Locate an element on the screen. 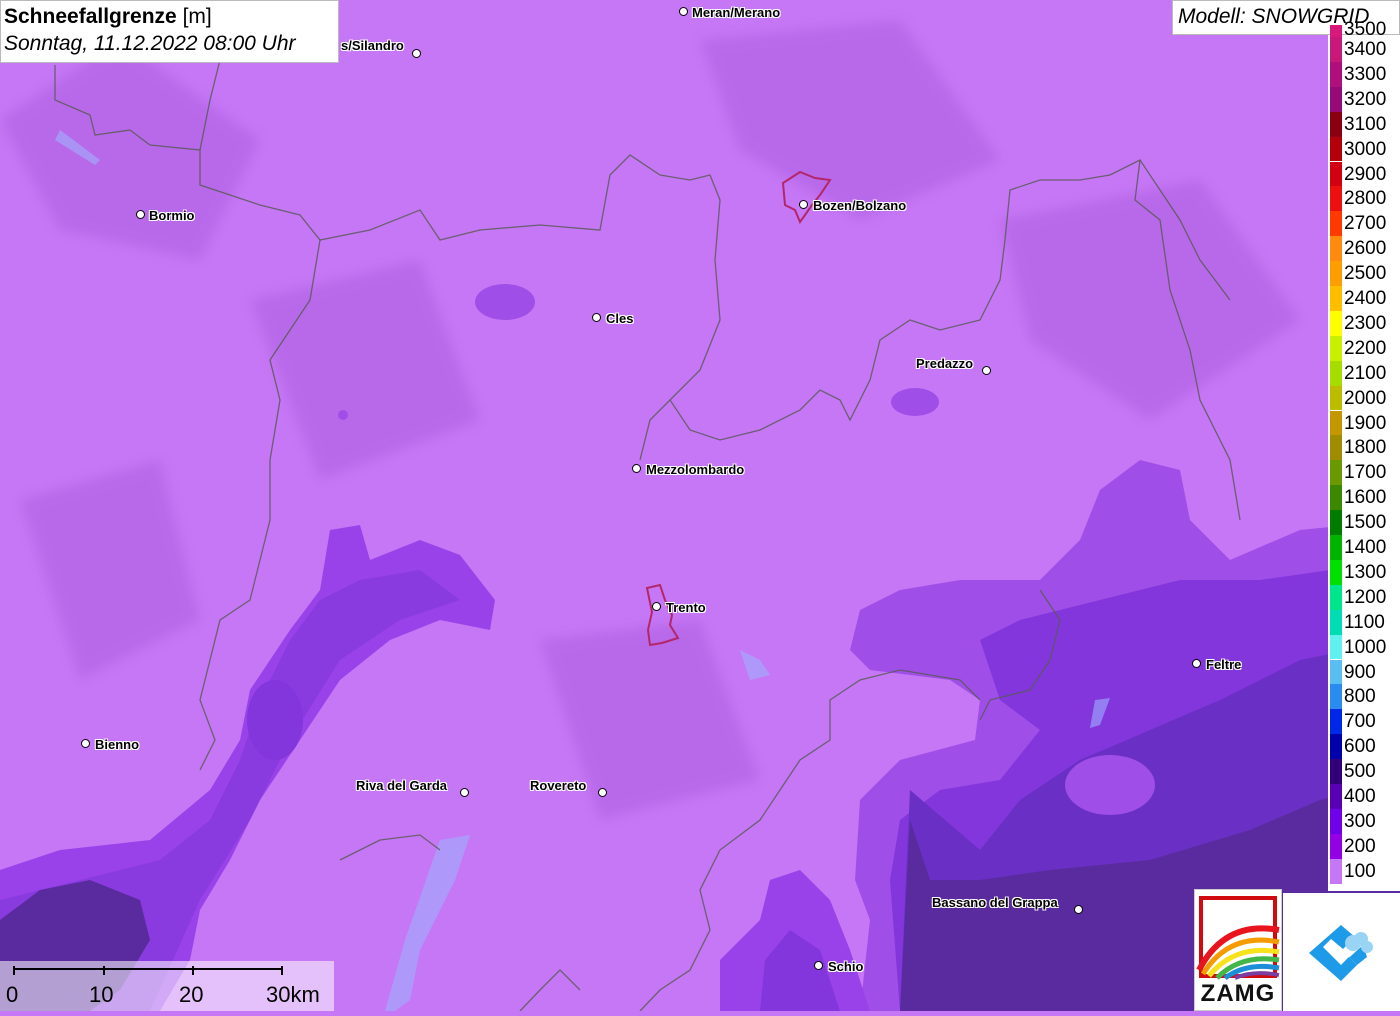  zamg-logo-text: ZAMG is located at coordinates (1238, 993).